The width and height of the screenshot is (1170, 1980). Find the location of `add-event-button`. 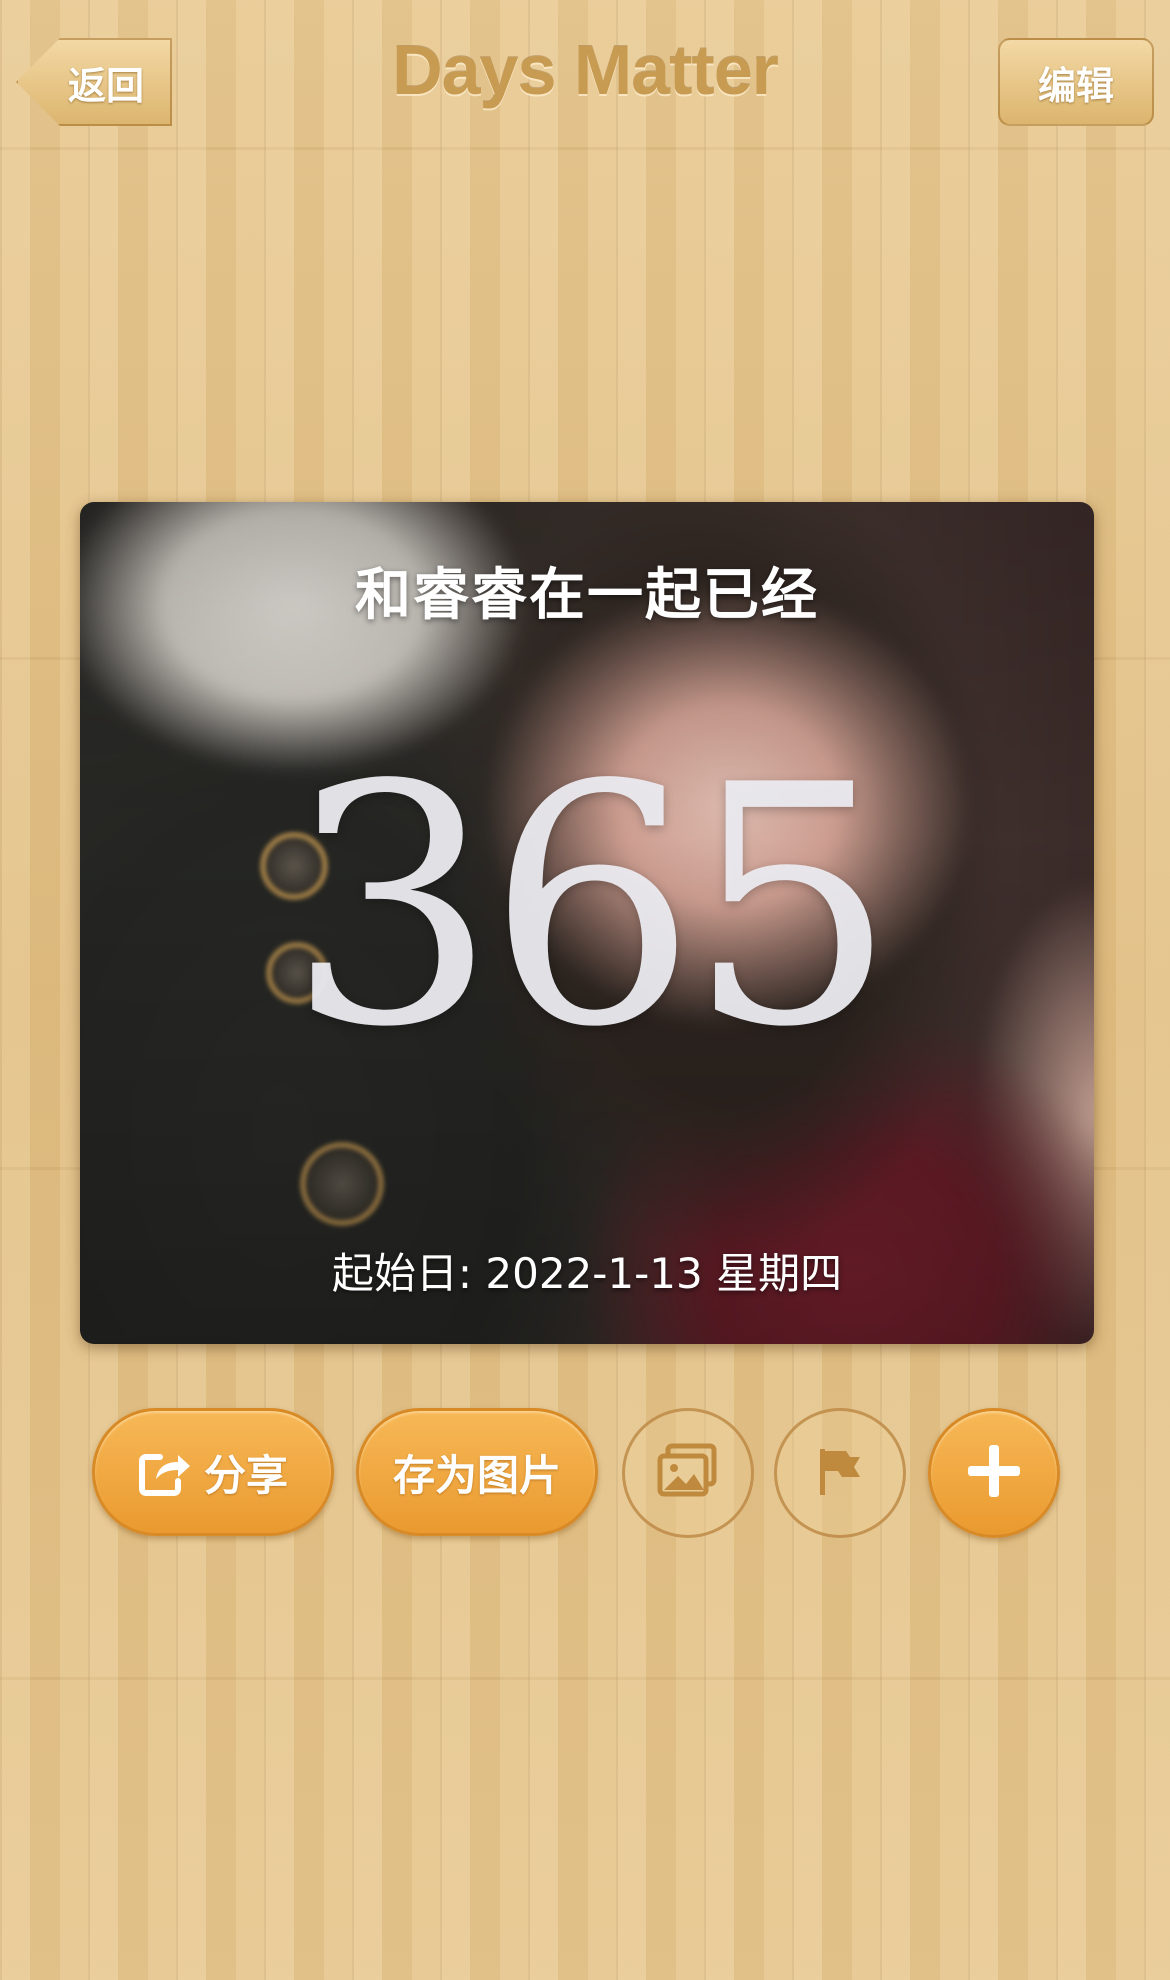

add-event-button is located at coordinates (994, 1473).